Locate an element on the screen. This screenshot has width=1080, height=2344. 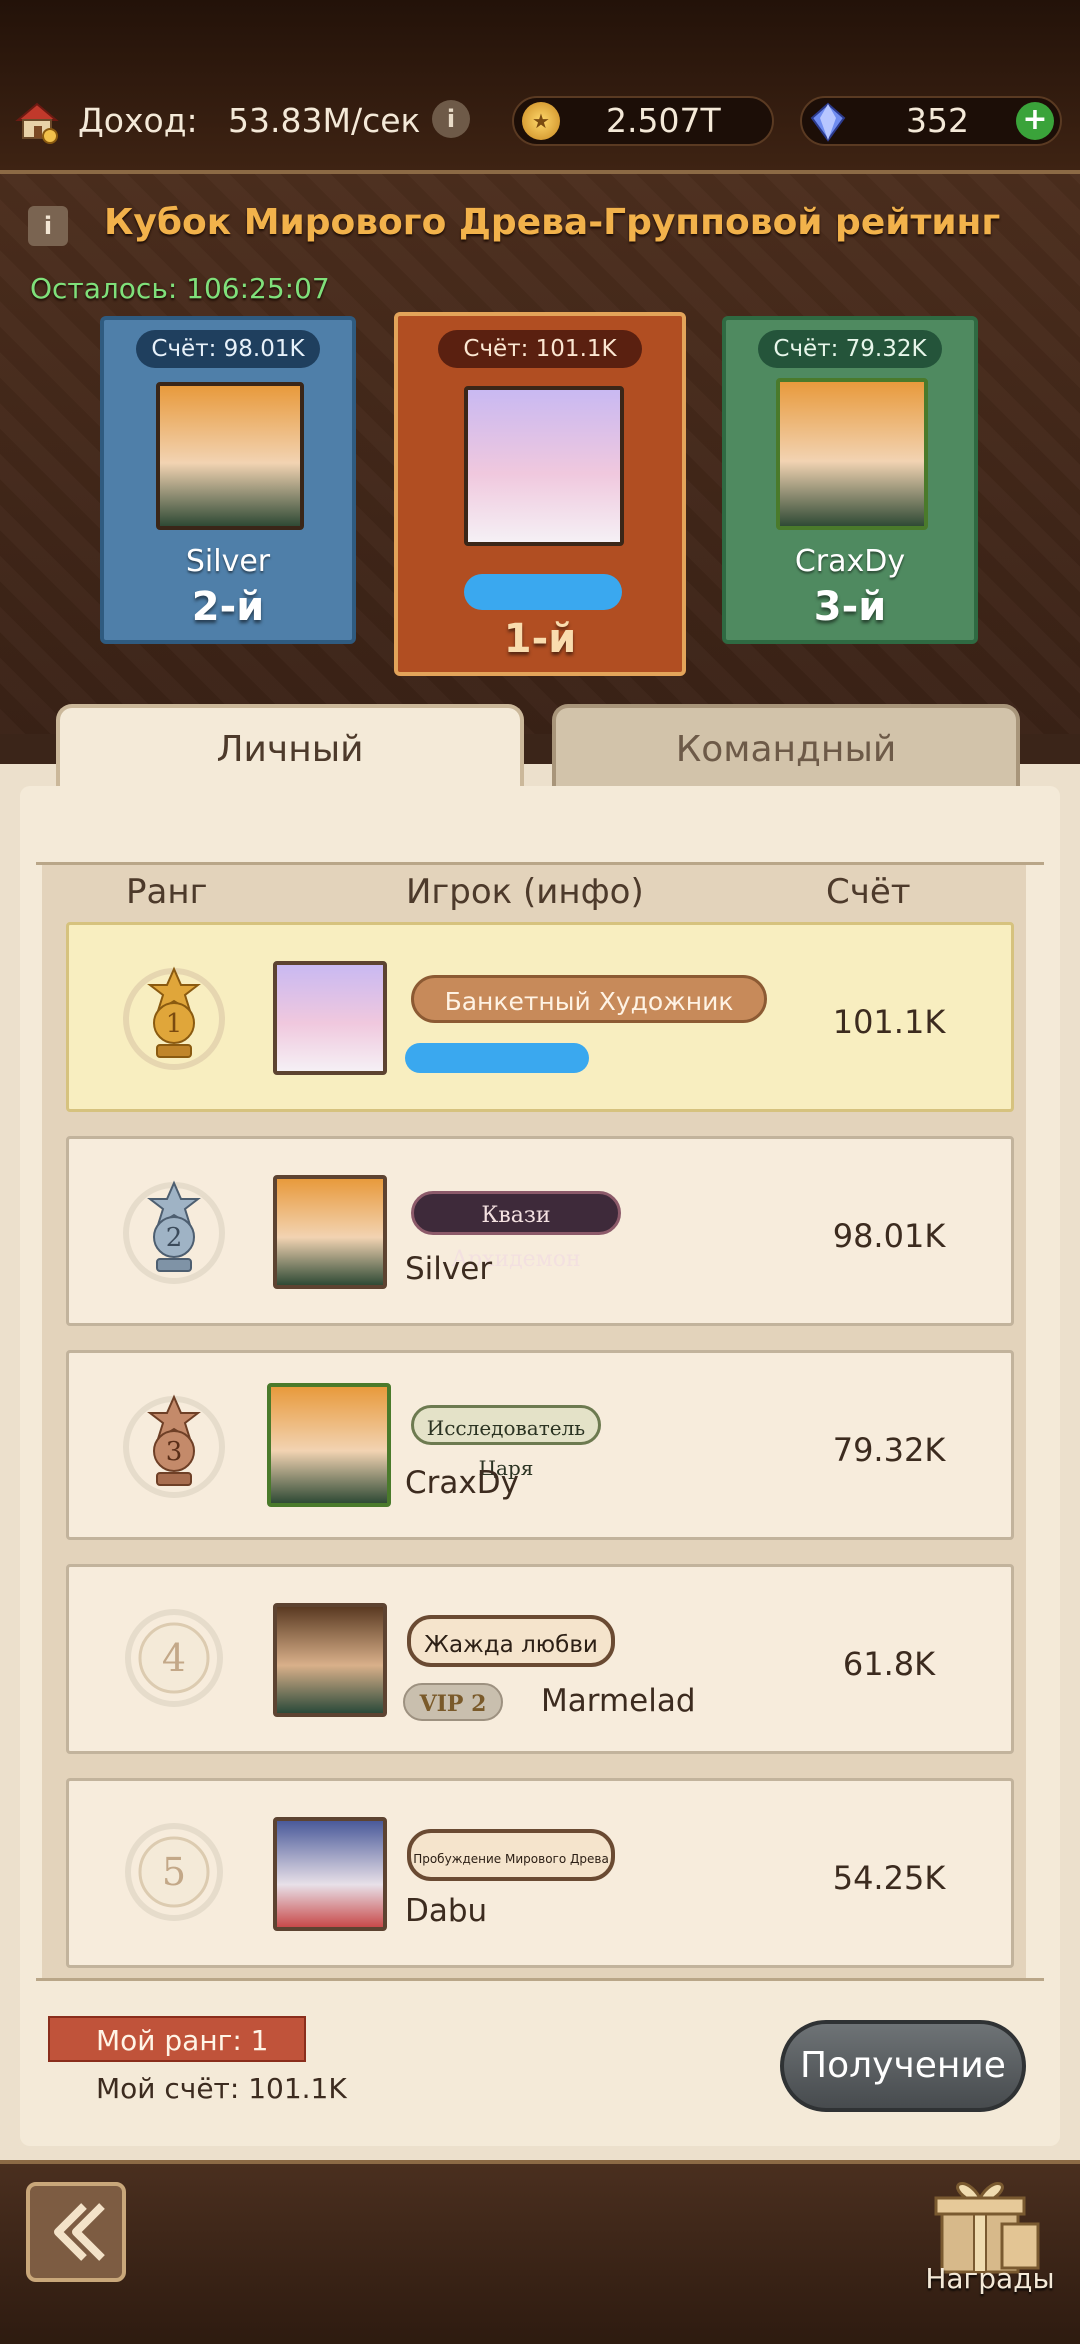
rewards-label: Награды is located at coordinates (990, 2278).